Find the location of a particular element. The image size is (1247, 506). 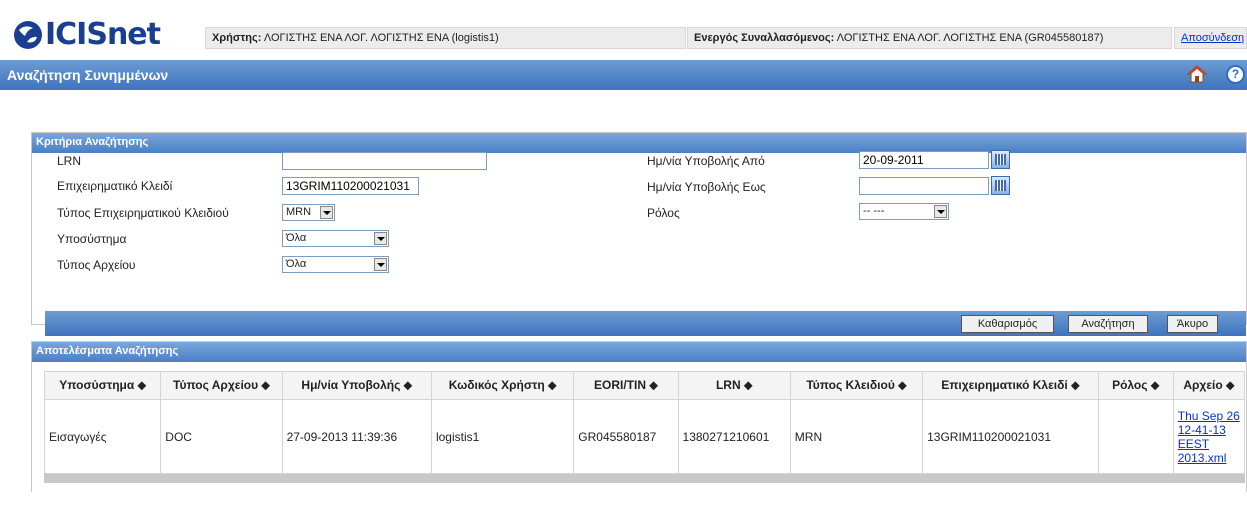

key-type-select: MRN is located at coordinates (308, 212).